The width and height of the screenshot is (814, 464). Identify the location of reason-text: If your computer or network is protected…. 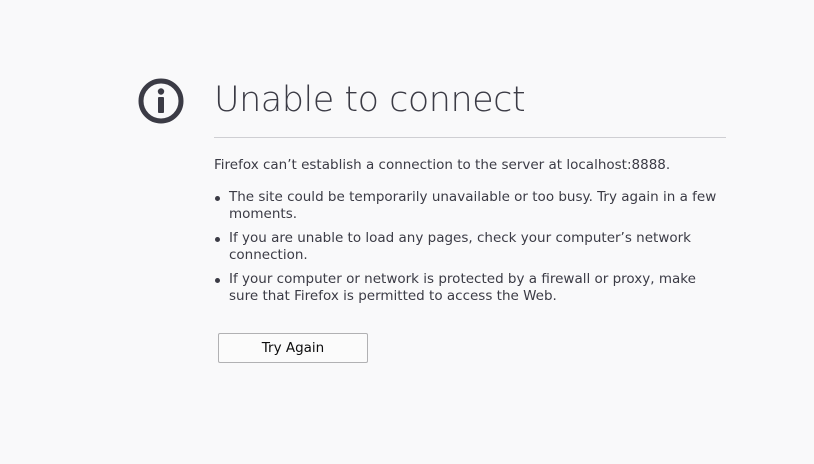
(462, 287).